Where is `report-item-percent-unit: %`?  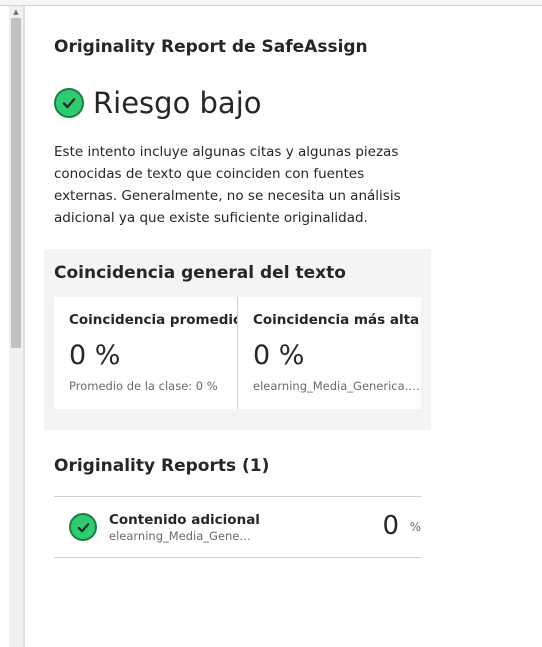 report-item-percent-unit: % is located at coordinates (415, 527).